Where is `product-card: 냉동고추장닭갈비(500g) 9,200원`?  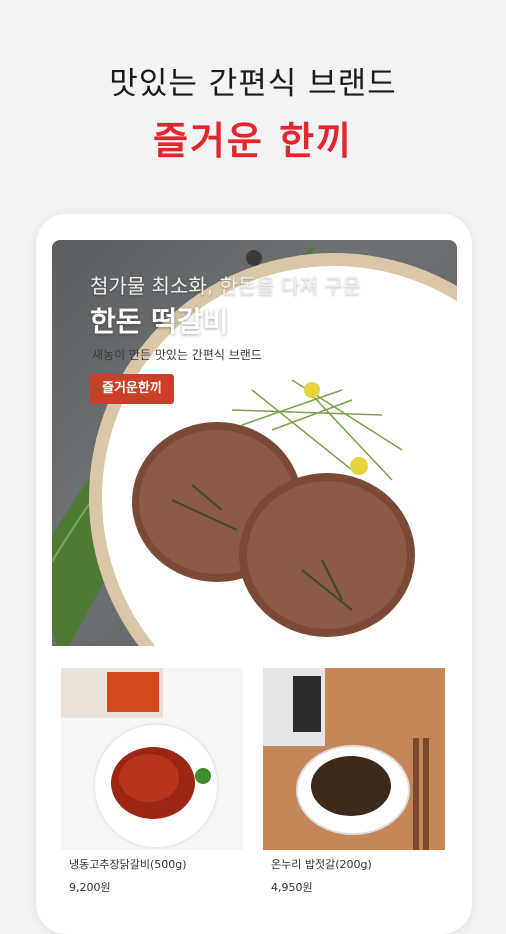 product-card: 냉동고추장닭갈비(500g) 9,200원 is located at coordinates (152, 784).